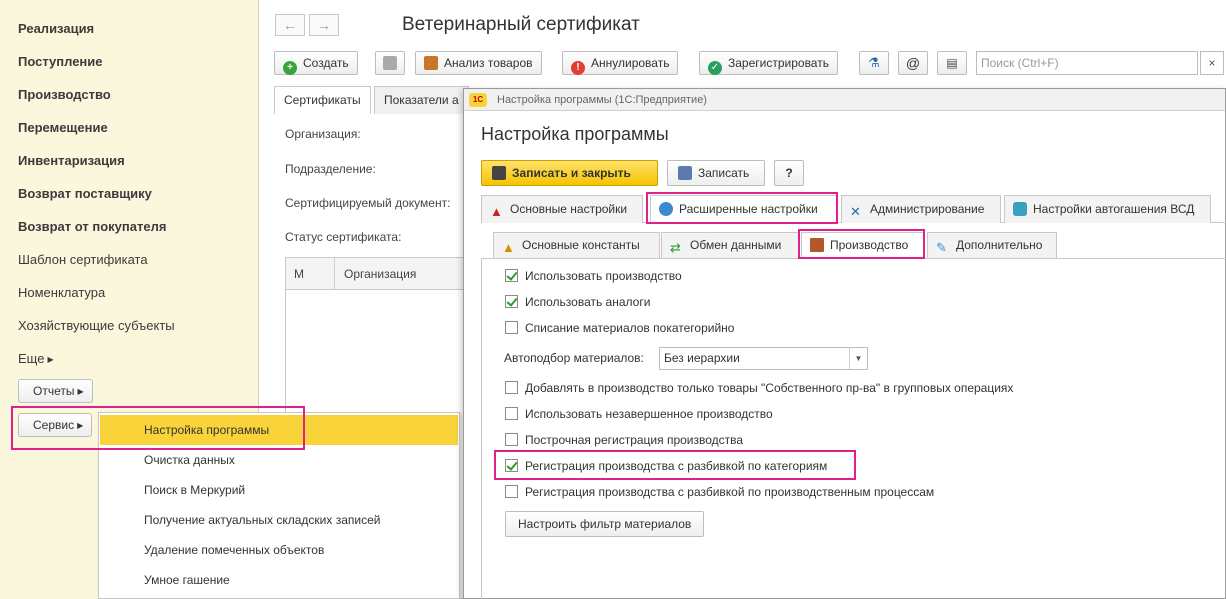 The height and width of the screenshot is (599, 1226). I want to click on tab-autoredemption-settings: Настройки автогашения ВСД, so click(1107, 209).